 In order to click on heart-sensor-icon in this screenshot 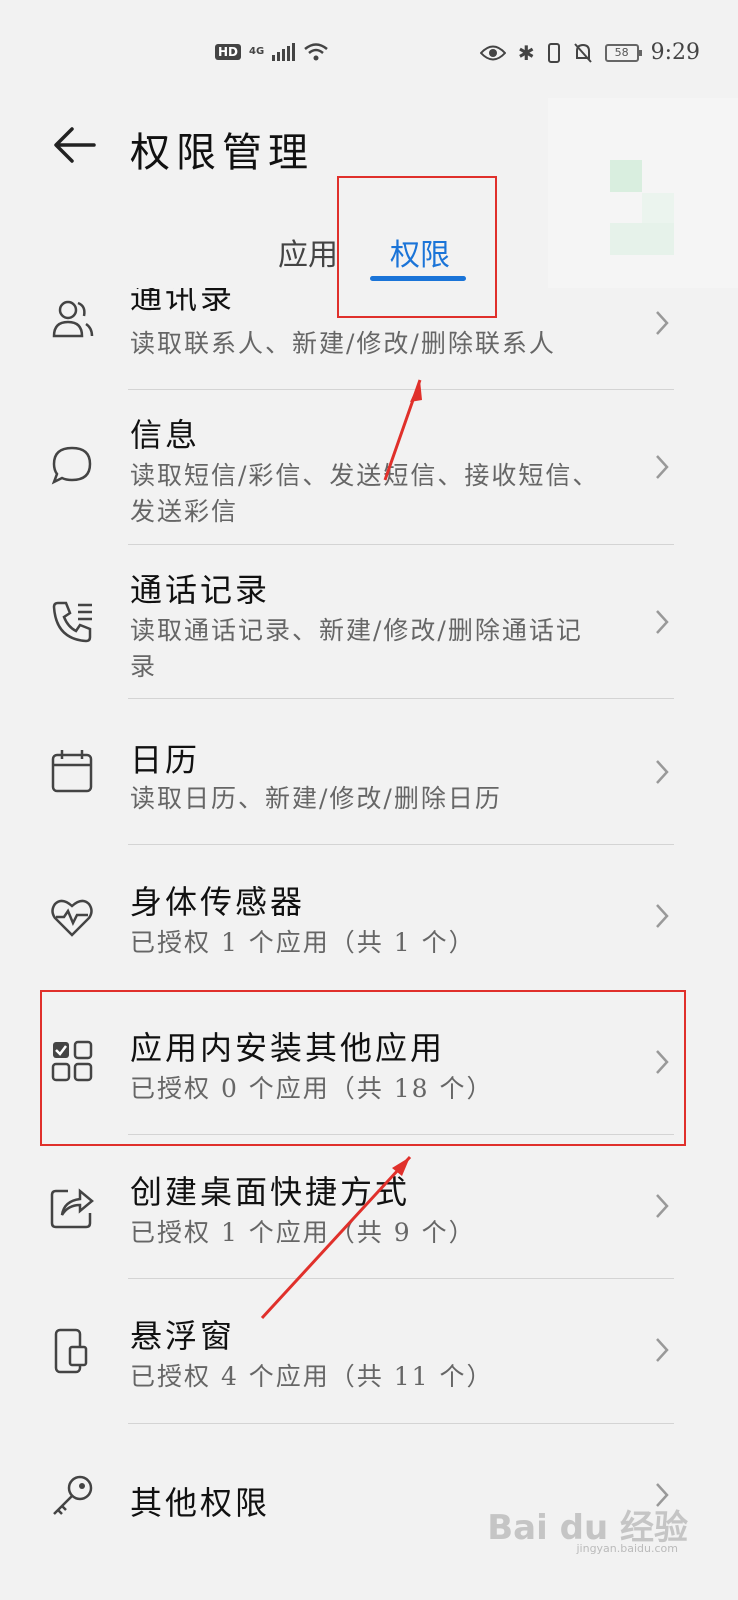, I will do `click(72, 918)`.